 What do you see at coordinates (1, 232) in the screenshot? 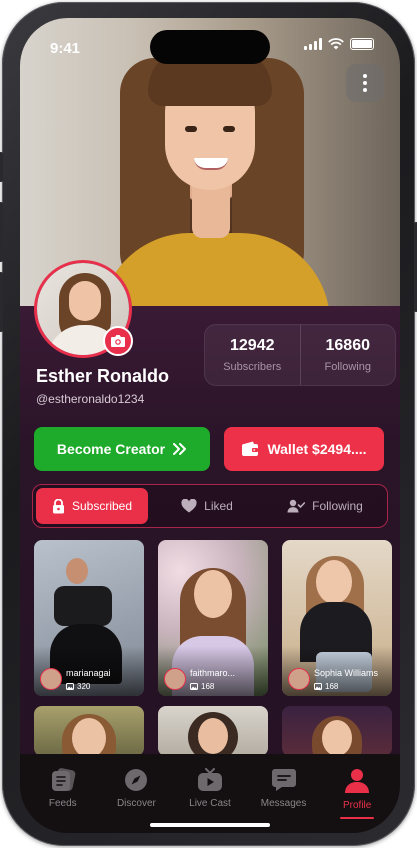
I see `volume-up-button` at bounding box center [1, 232].